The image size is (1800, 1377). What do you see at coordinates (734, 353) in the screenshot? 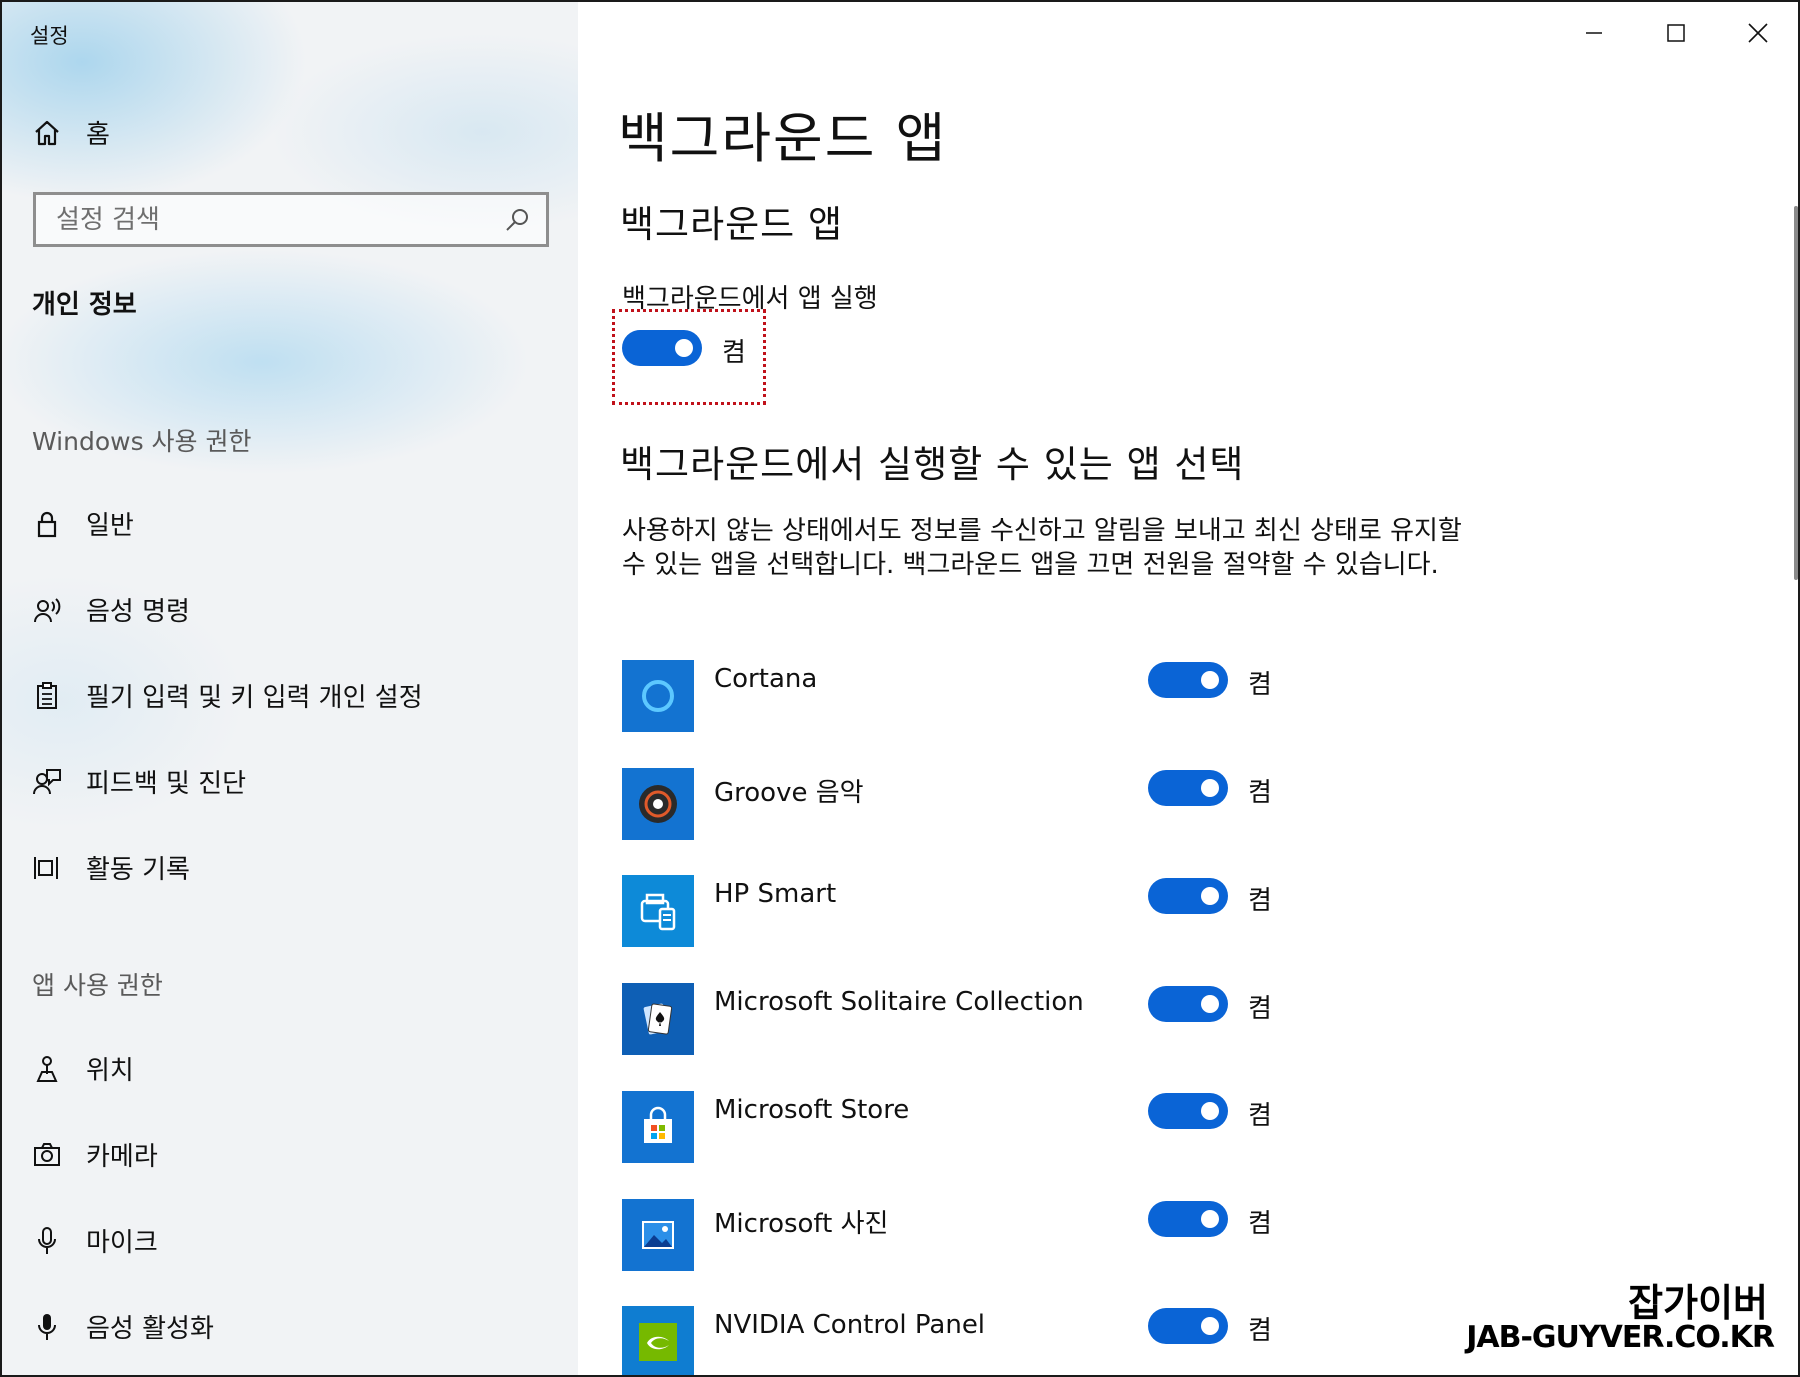
I see `run-in-background-state: 켬` at bounding box center [734, 353].